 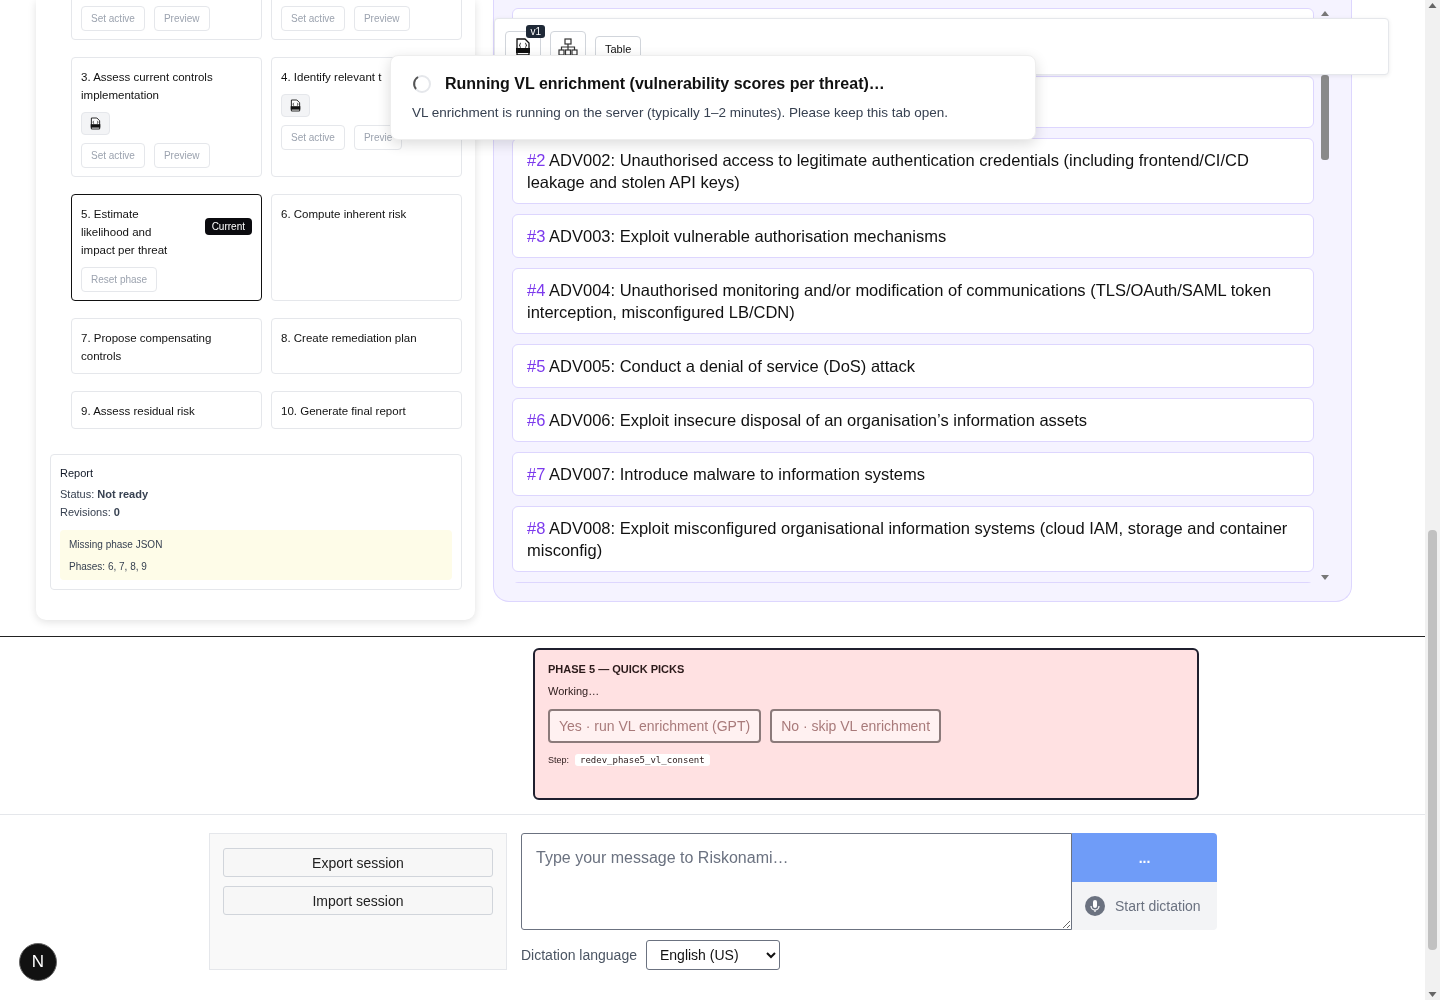 I want to click on dev-badge: N, so click(x=38, y=962).